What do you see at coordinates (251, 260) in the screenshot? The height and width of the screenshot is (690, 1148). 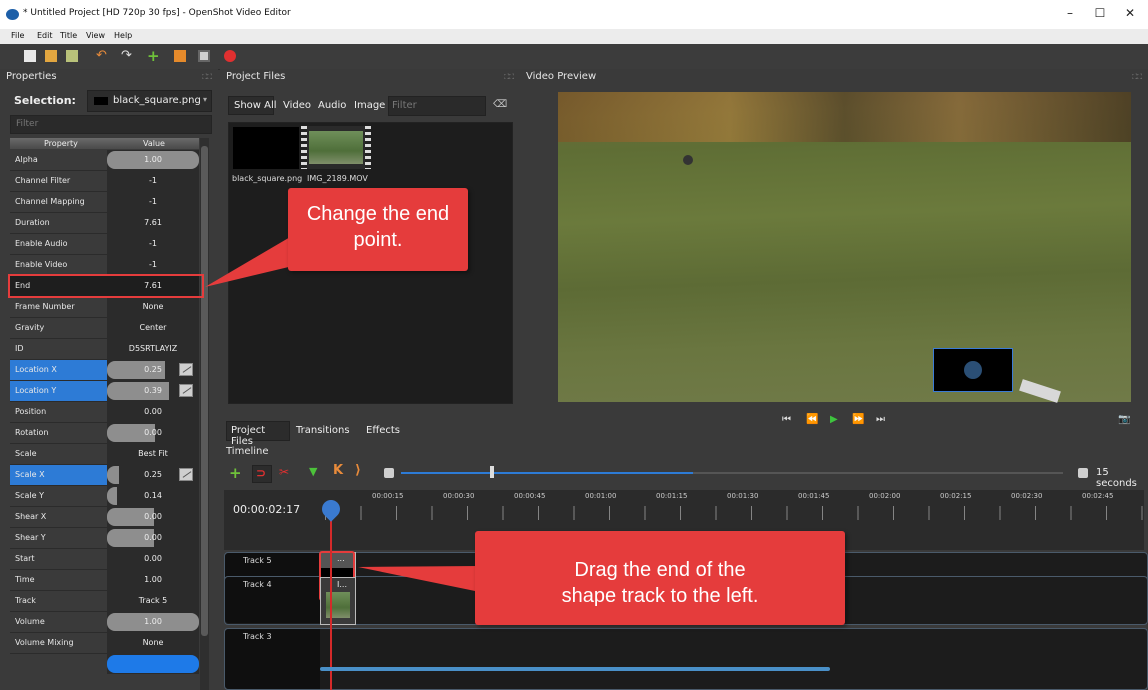 I see `arrow-end-point` at bounding box center [251, 260].